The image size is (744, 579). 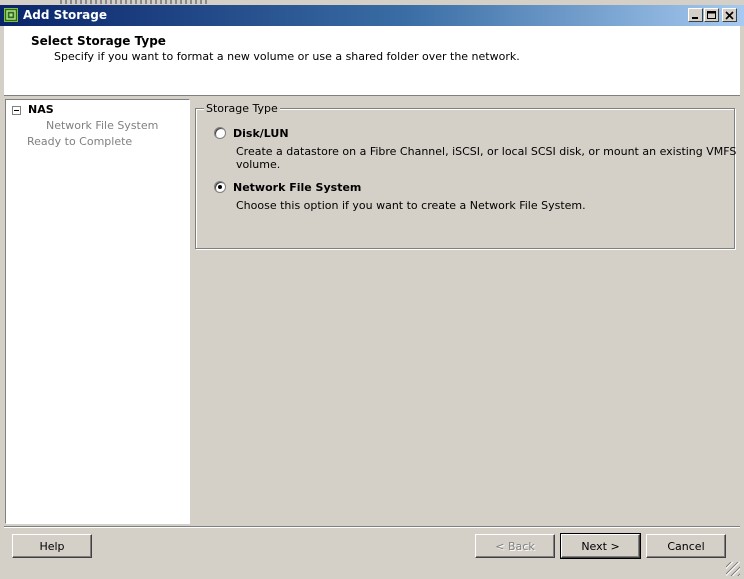 What do you see at coordinates (695, 18) in the screenshot?
I see `minimize-icon` at bounding box center [695, 18].